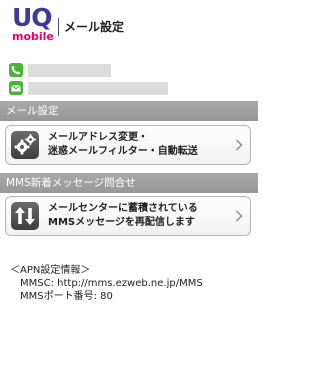 Image resolution: width=320 pixels, height=380 pixels. Describe the element at coordinates (129, 25) in the screenshot. I see `app-header: UQ mobile メール設定` at that location.